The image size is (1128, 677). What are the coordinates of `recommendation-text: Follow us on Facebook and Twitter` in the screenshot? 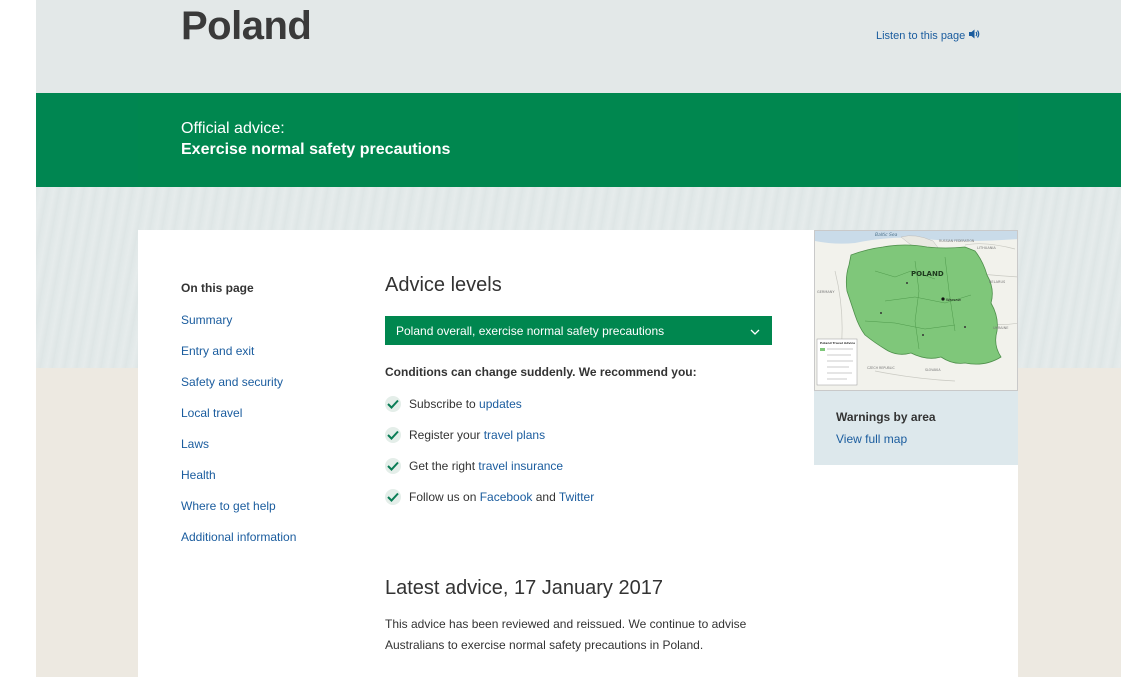 It's located at (502, 497).